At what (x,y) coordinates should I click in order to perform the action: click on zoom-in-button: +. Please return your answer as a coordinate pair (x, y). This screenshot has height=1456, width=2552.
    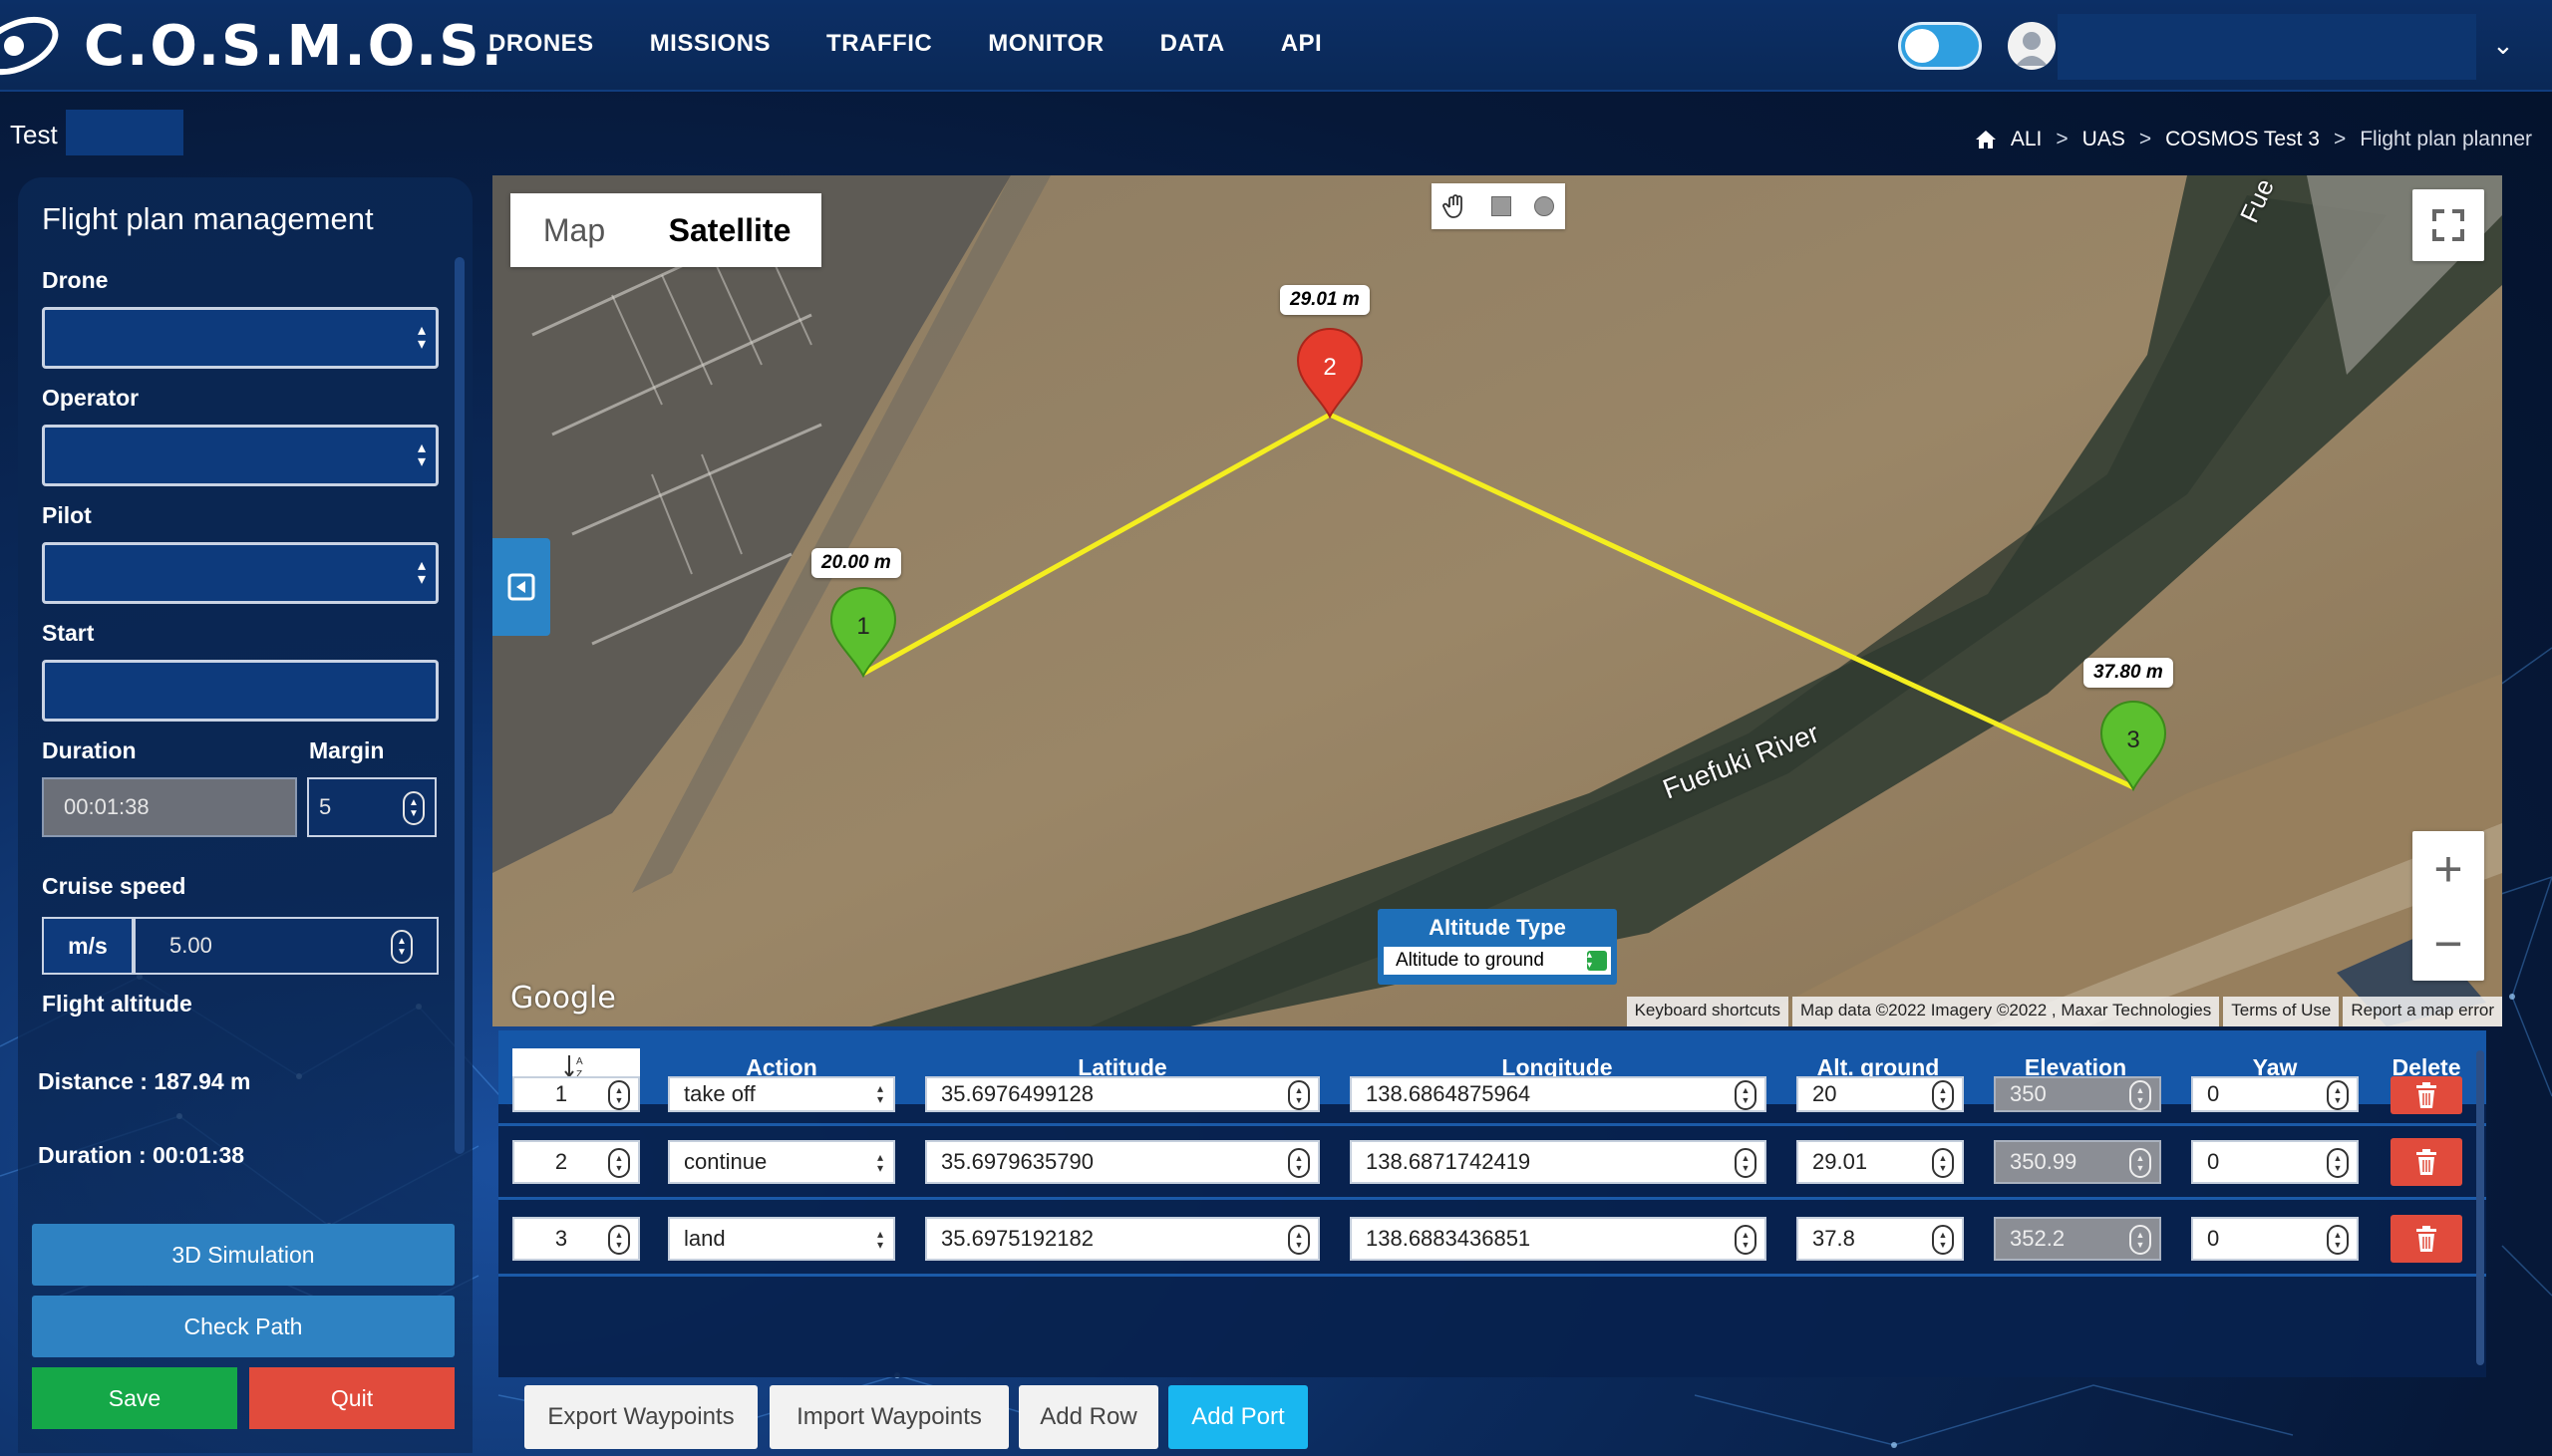
    Looking at the image, I should click on (2448, 869).